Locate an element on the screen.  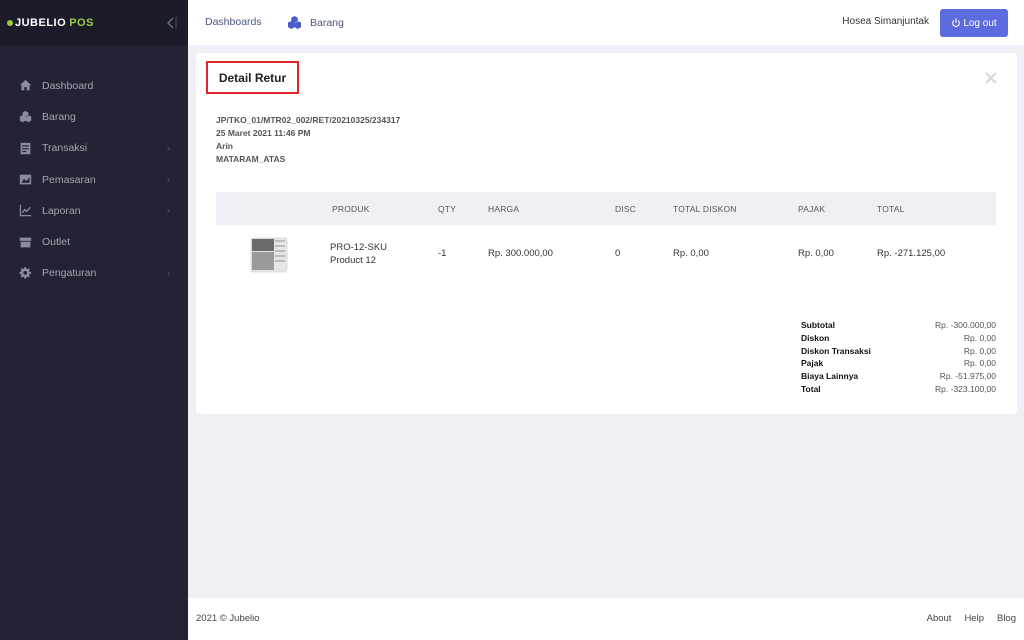
sidebar-item-outlet: Outlet is located at coordinates (94, 241).